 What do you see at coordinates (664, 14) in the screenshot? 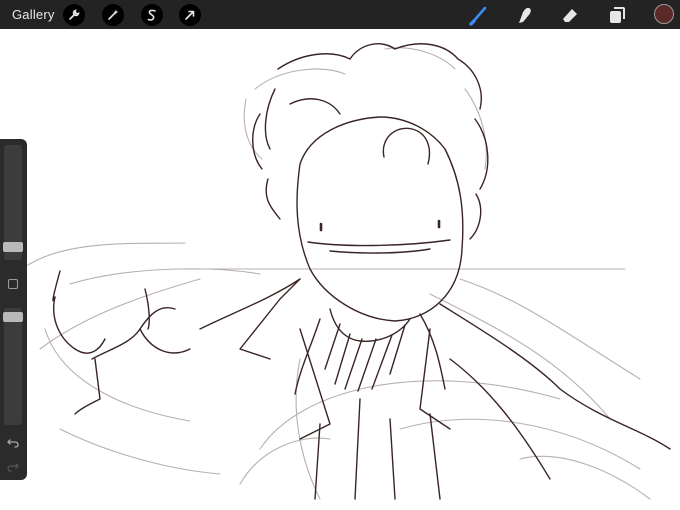
I see `color-swatch` at bounding box center [664, 14].